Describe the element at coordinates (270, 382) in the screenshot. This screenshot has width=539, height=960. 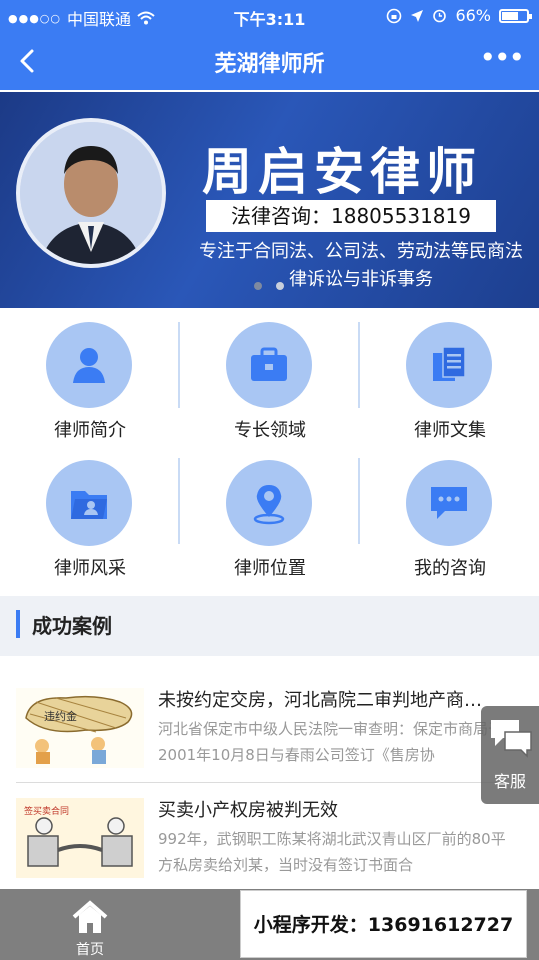
I see `menu-item-expertise: 专长领域` at that location.